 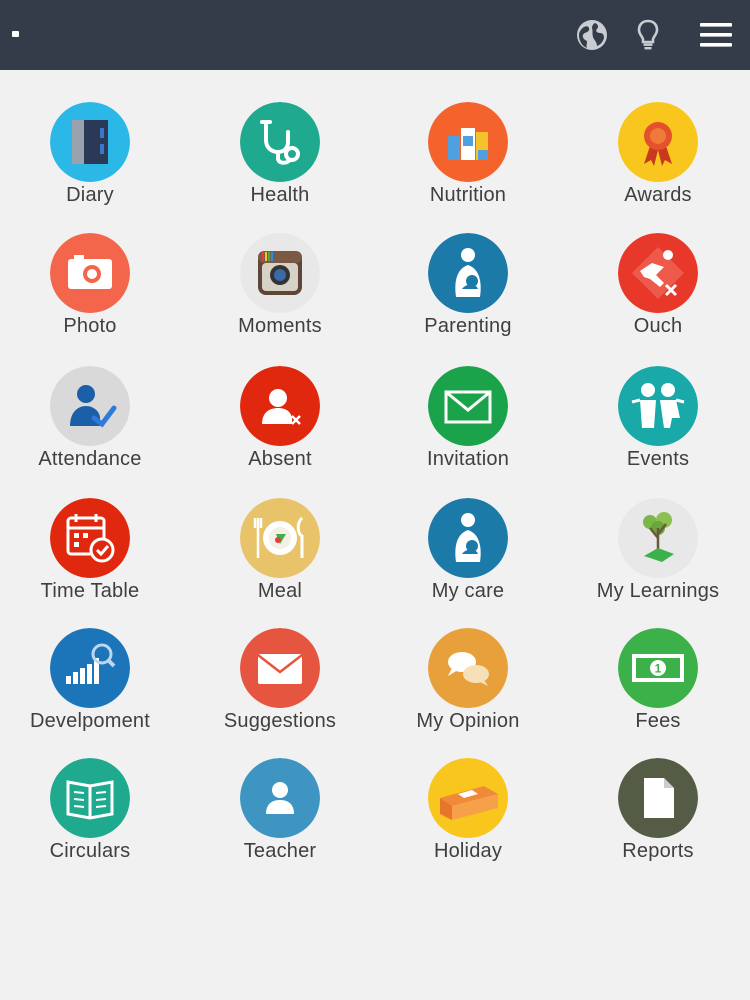 What do you see at coordinates (658, 538) in the screenshot?
I see `tree-icon` at bounding box center [658, 538].